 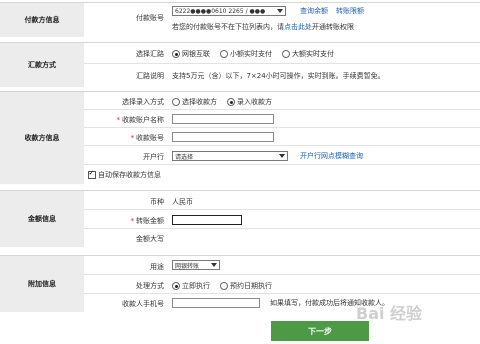 I want to click on process-option-scheduled: 预约日期执行, so click(x=246, y=286).